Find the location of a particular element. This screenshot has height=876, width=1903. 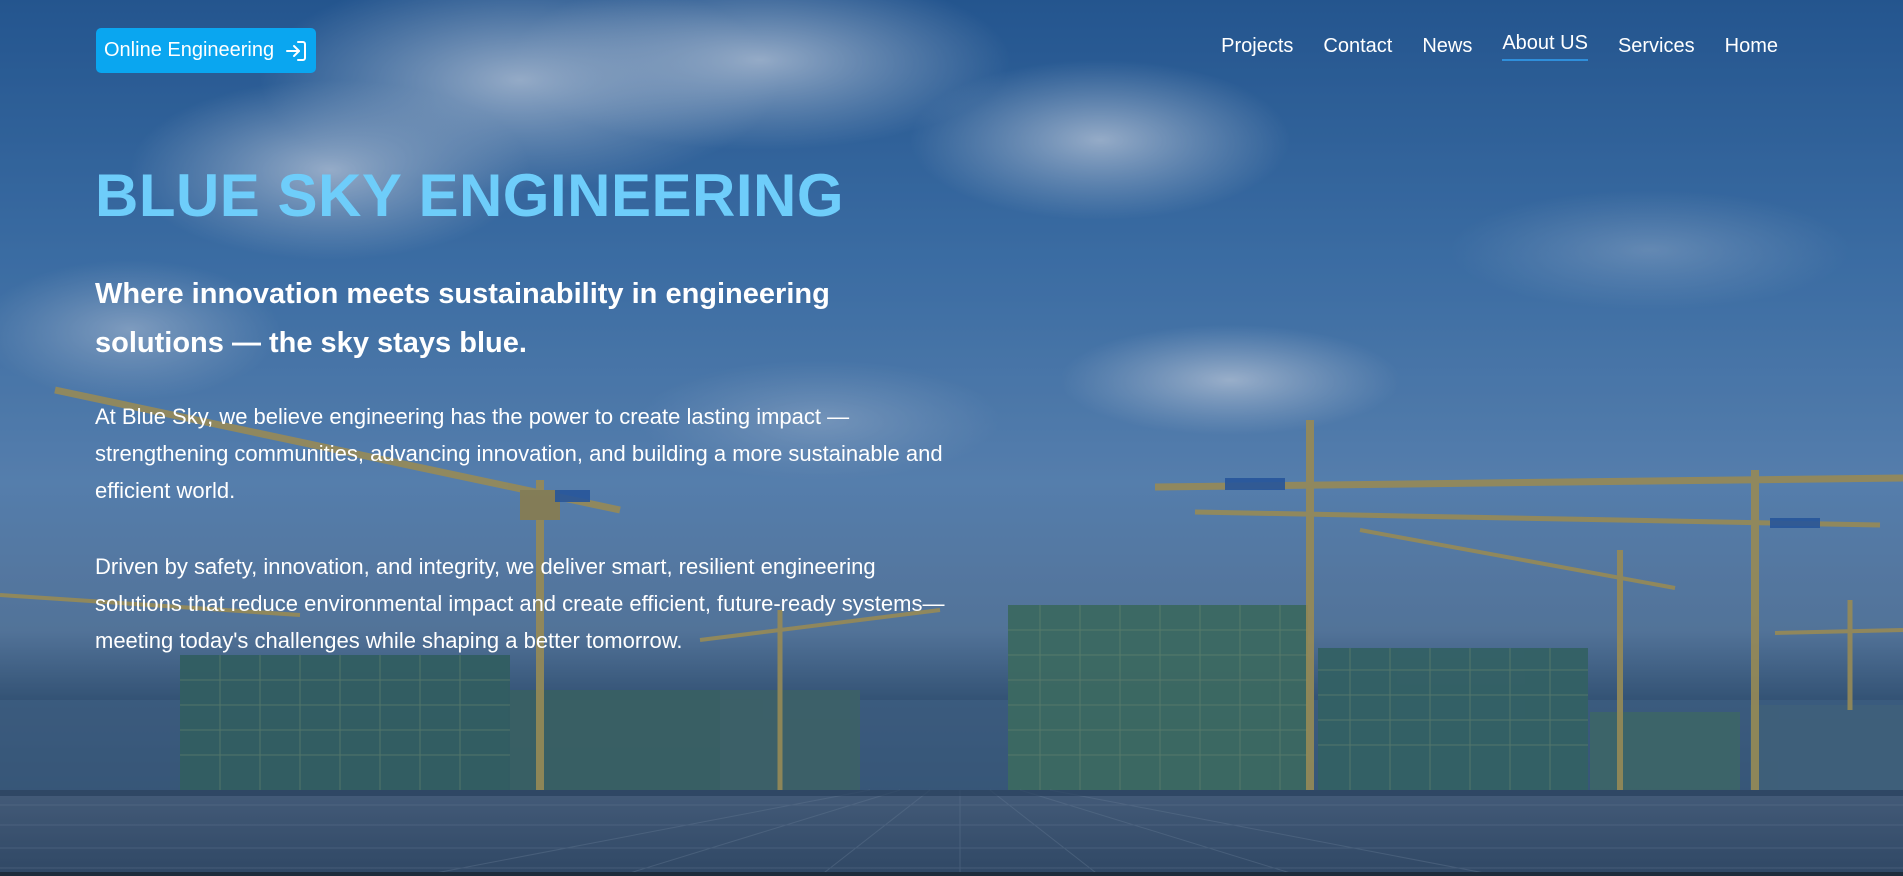

nav-services: Services is located at coordinates (1656, 49).